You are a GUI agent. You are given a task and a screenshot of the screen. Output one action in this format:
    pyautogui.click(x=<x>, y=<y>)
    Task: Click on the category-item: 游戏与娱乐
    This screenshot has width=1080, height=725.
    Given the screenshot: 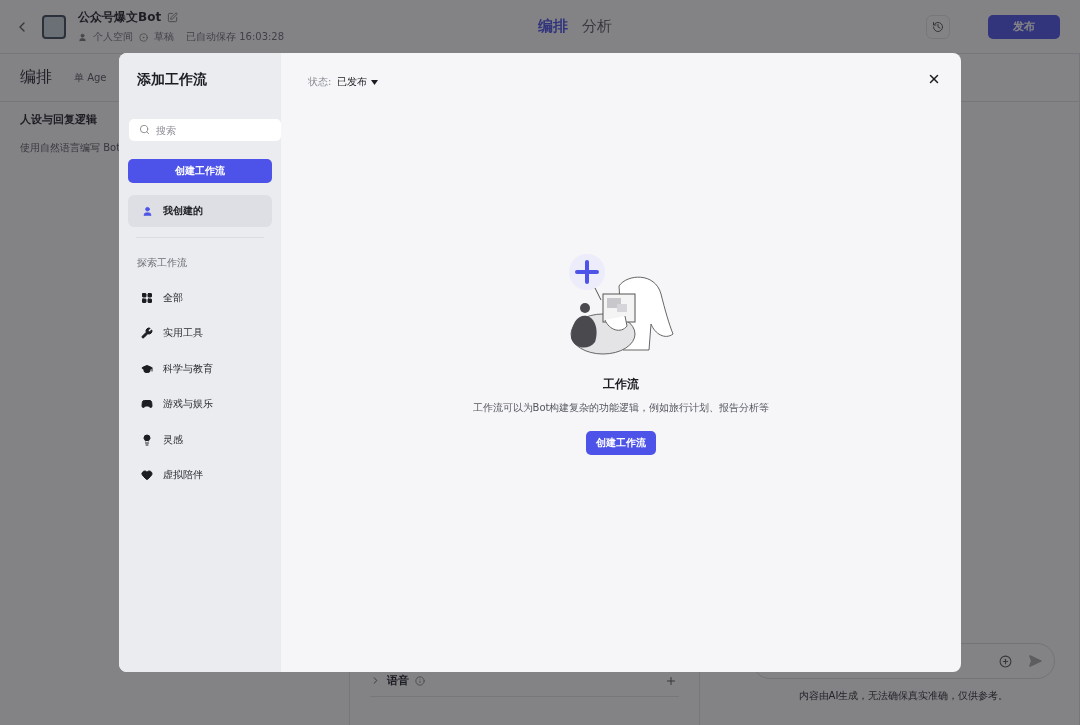 What is the action you would take?
    pyautogui.click(x=200, y=404)
    